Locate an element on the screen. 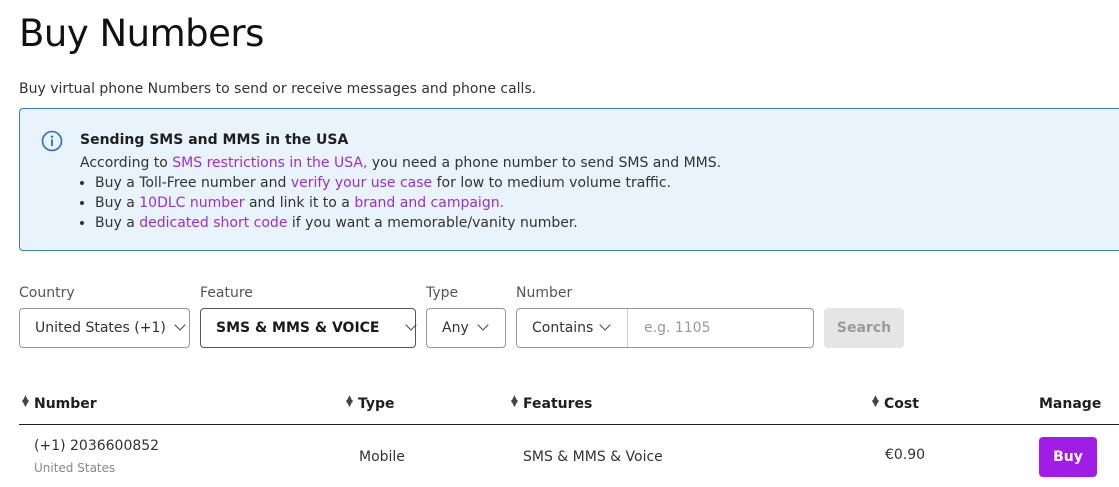 The width and height of the screenshot is (1119, 487). number-match-value: Contains is located at coordinates (563, 328).